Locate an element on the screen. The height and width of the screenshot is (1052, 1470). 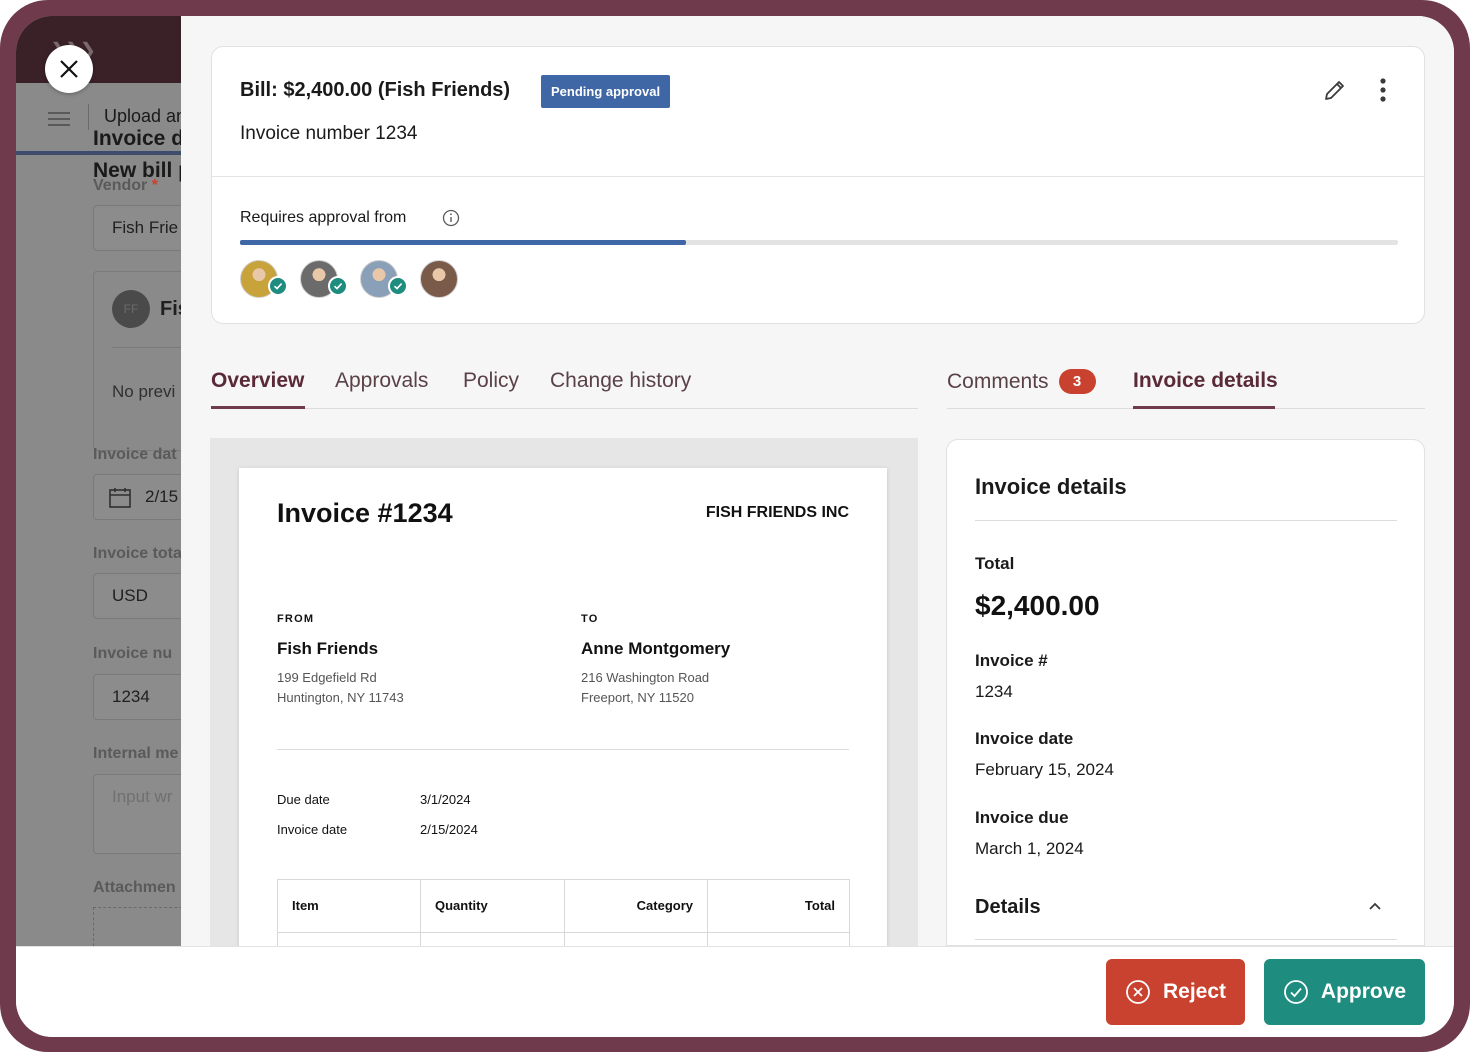
column-header-category: Category is located at coordinates (636, 906).